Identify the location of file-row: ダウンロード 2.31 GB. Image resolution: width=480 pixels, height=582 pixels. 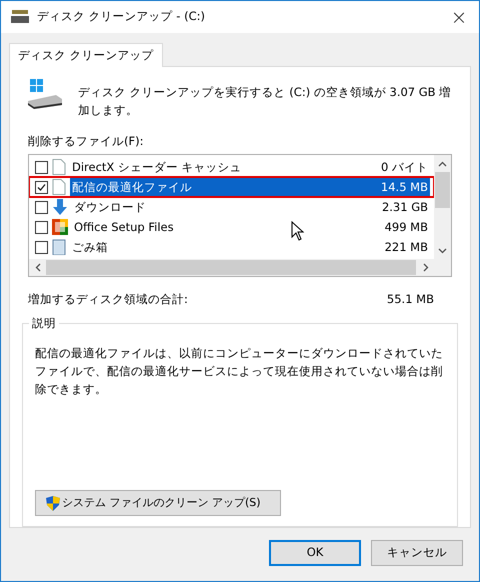
(231, 207).